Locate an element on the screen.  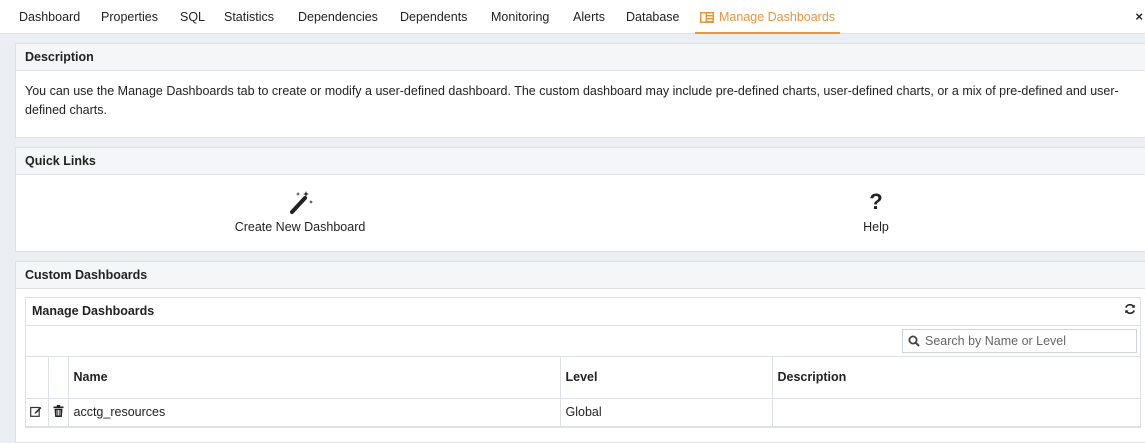
search-icon is located at coordinates (914, 342).